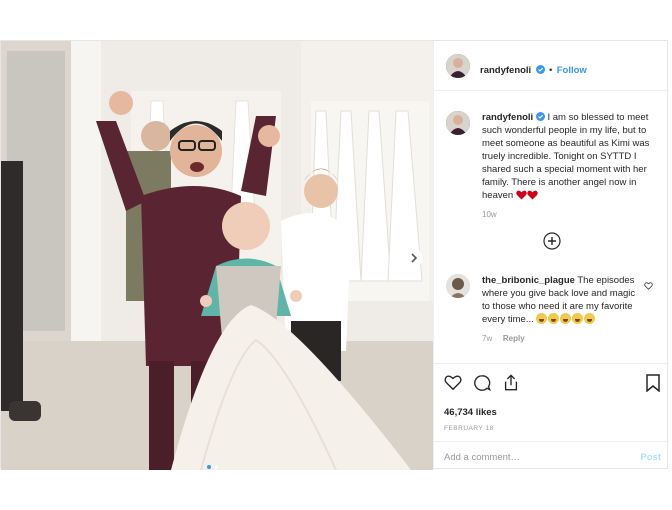  Describe the element at coordinates (489, 214) in the screenshot. I see `caption-time: 10w` at that location.